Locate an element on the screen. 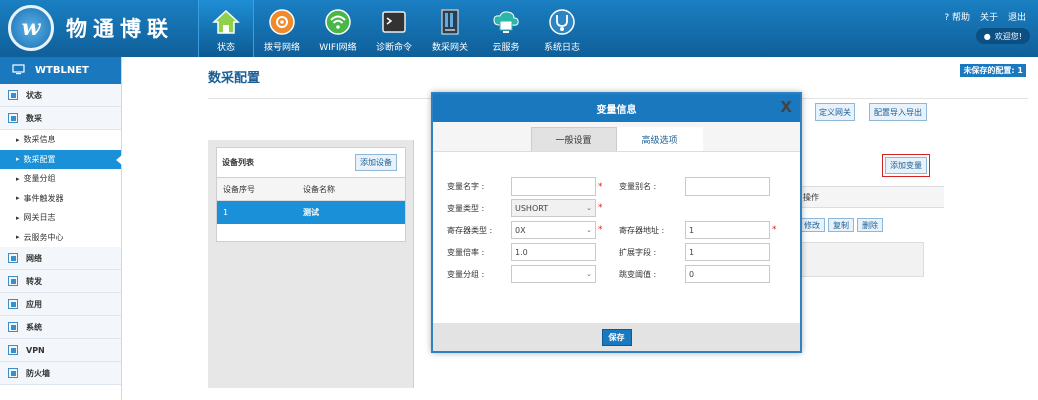 The width and height of the screenshot is (1038, 400). nav-dialup: 拨号网络 is located at coordinates (282, 28).